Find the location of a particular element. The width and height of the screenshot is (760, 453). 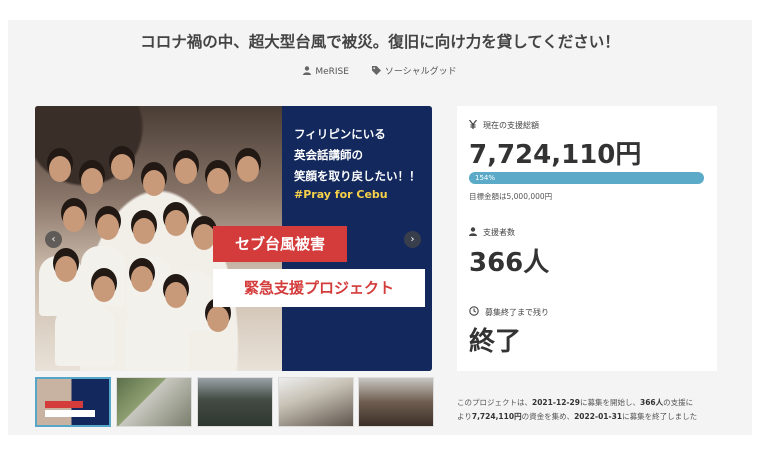

progress-bar: 154% is located at coordinates (586, 178).